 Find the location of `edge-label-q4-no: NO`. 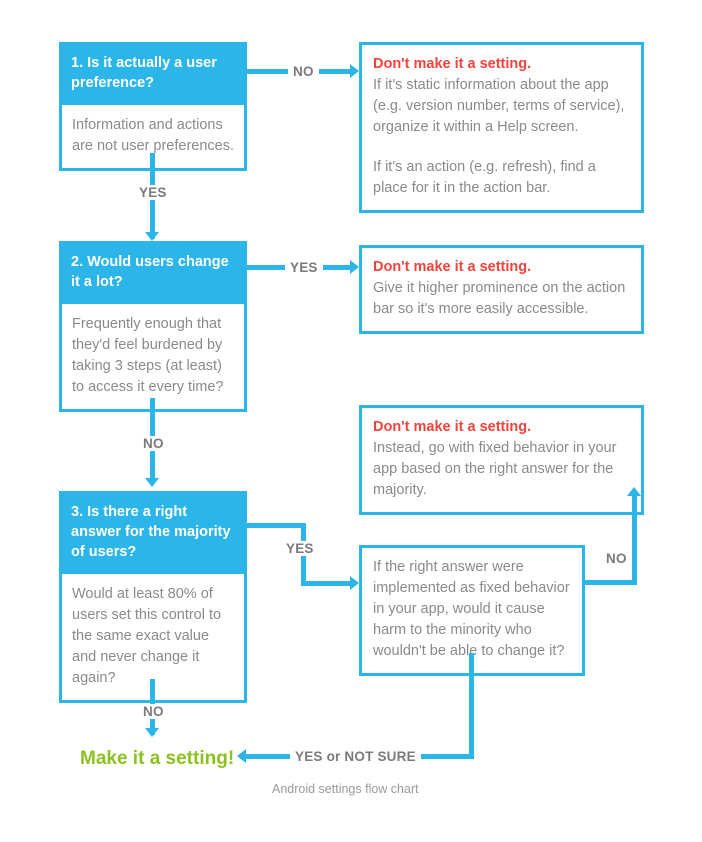

edge-label-q4-no: NO is located at coordinates (616, 558).